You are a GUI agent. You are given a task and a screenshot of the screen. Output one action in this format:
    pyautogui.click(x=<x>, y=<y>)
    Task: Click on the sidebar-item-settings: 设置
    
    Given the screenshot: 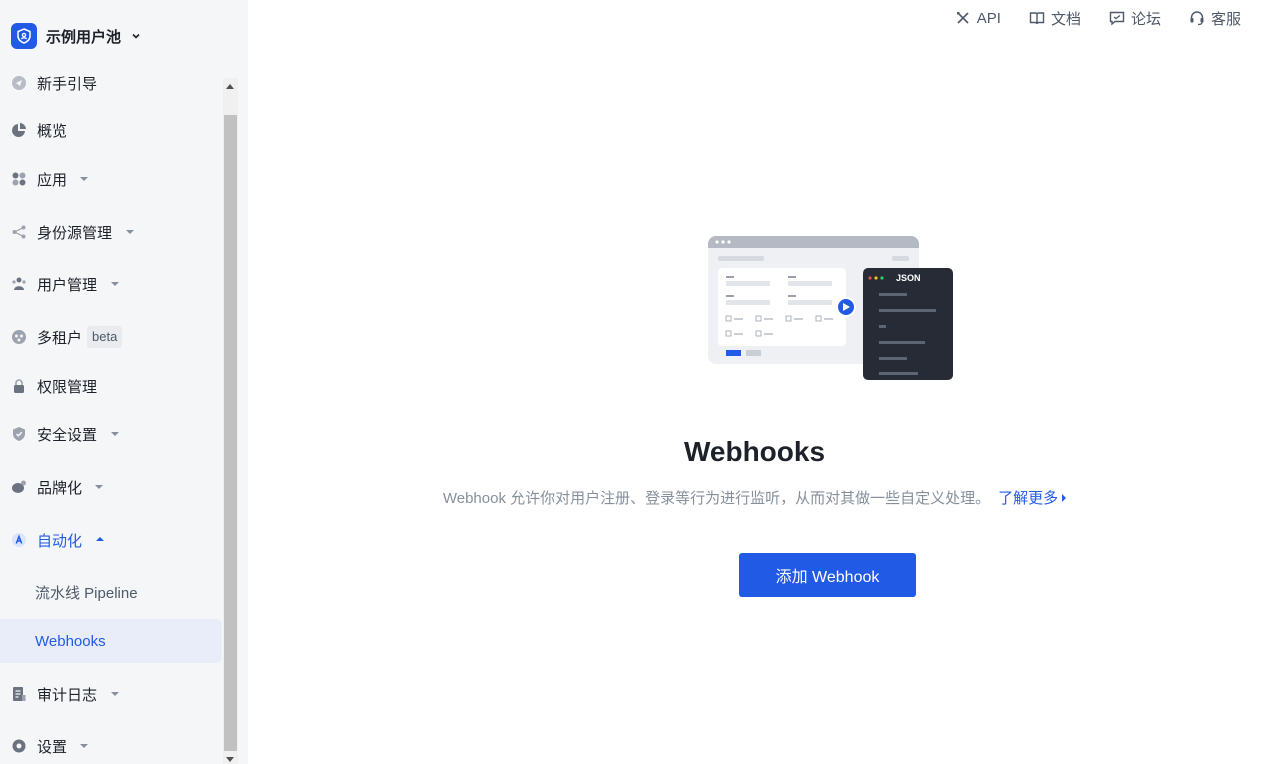 What is the action you would take?
    pyautogui.click(x=111, y=744)
    